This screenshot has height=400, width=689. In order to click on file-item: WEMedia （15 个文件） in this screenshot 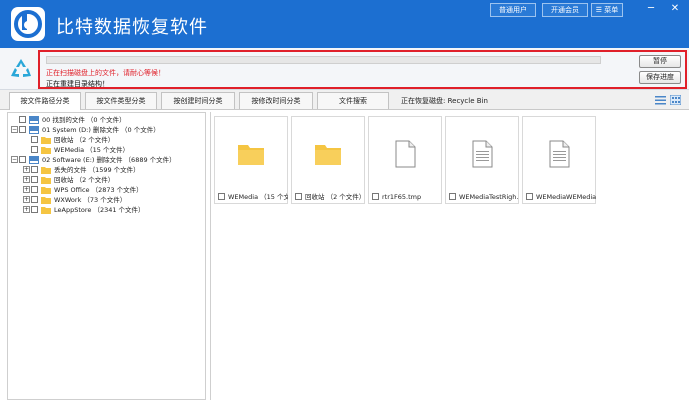, I will do `click(251, 160)`.